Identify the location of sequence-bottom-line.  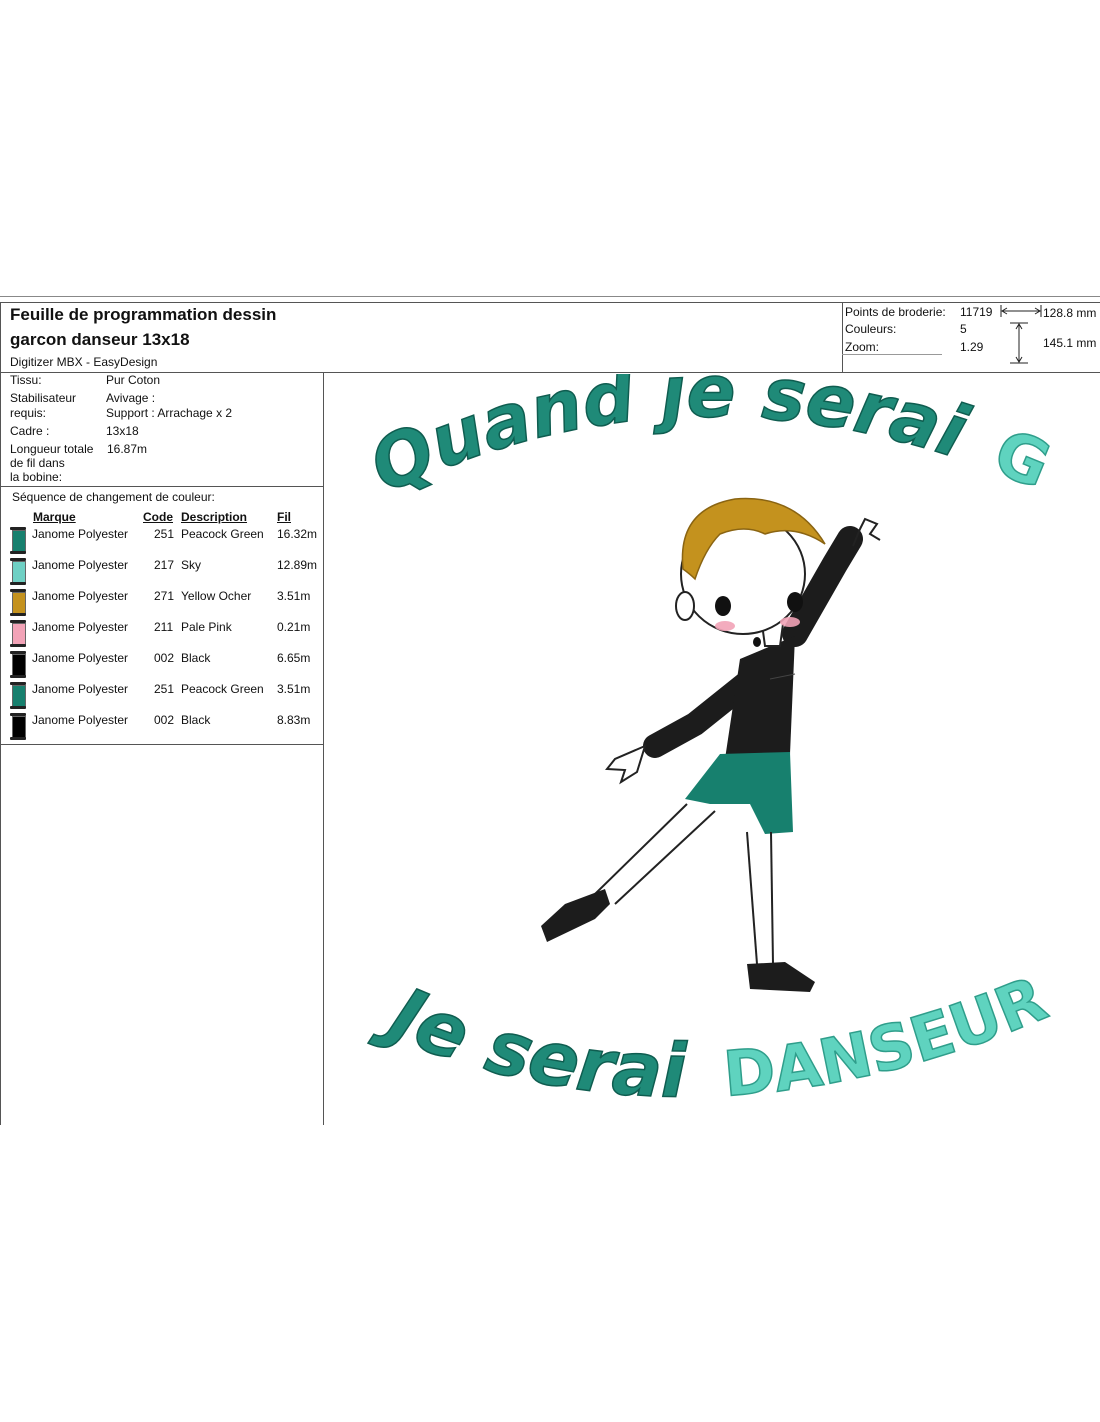
(161, 744).